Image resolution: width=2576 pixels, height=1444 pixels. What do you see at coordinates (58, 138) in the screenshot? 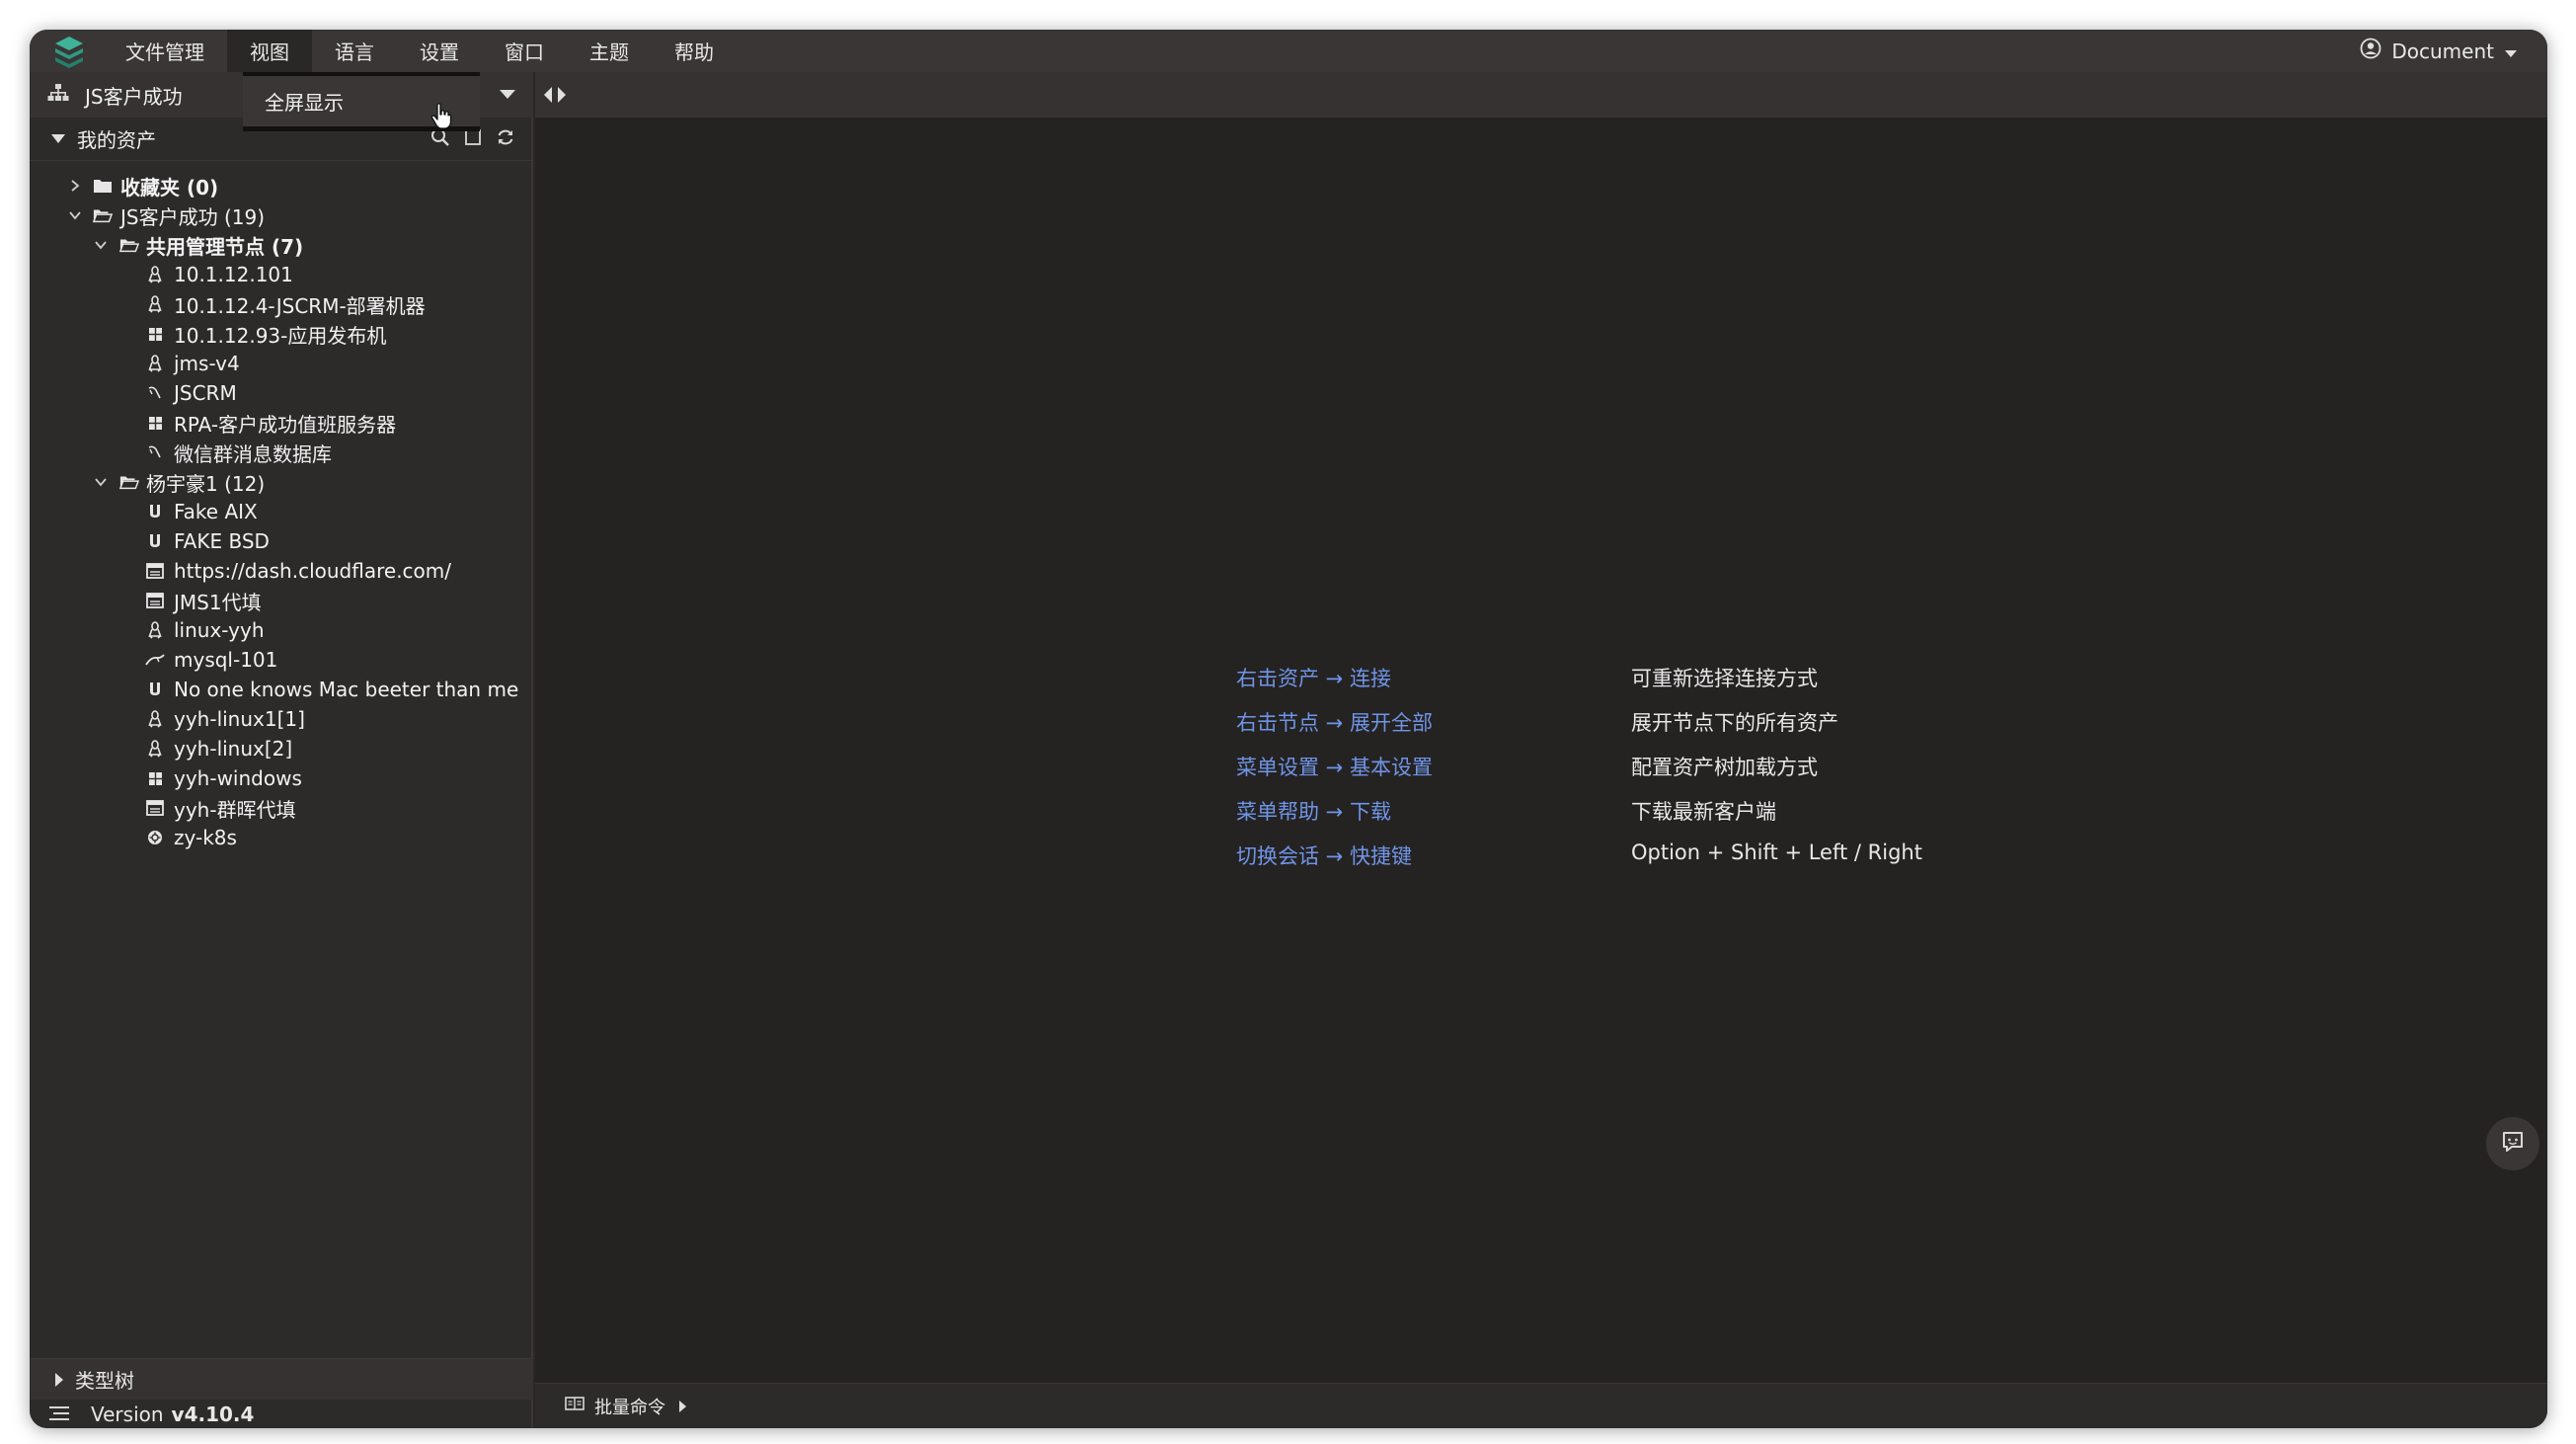
I see `collapse-caret-icon` at bounding box center [58, 138].